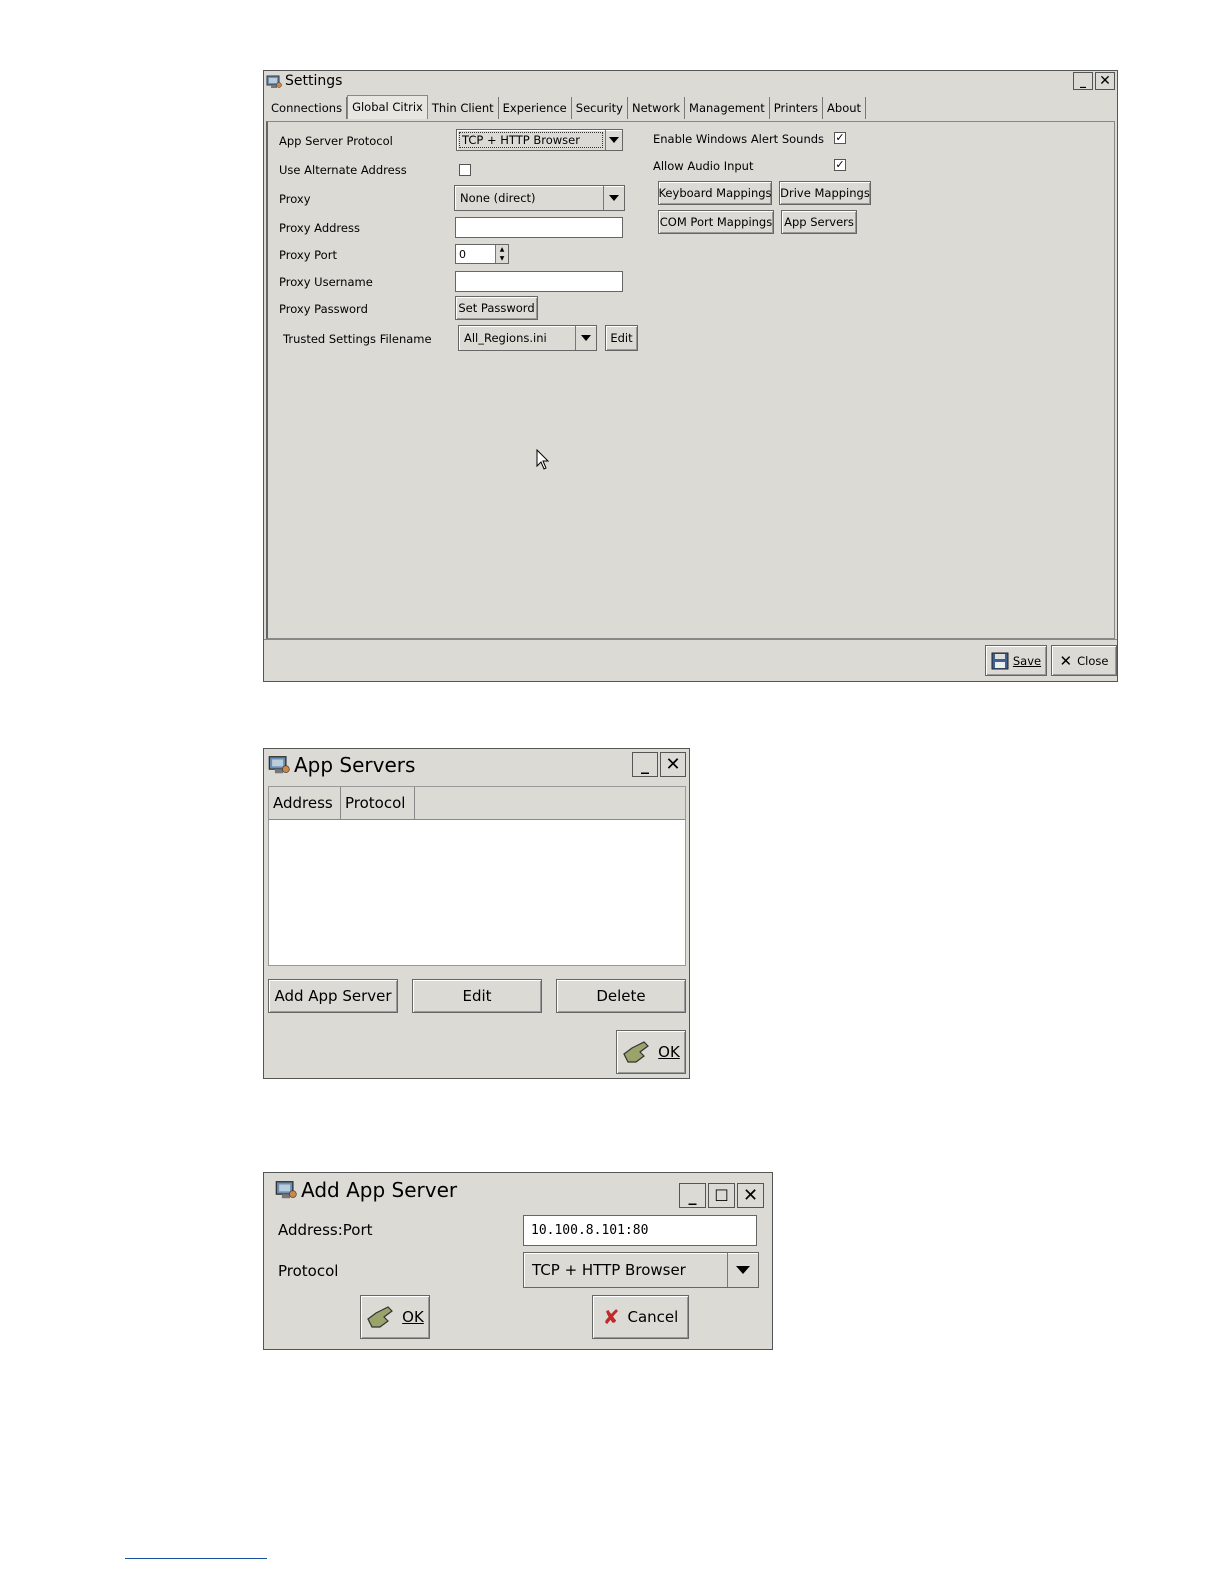  Describe the element at coordinates (727, 108) in the screenshot. I see `tab-management: Management` at that location.